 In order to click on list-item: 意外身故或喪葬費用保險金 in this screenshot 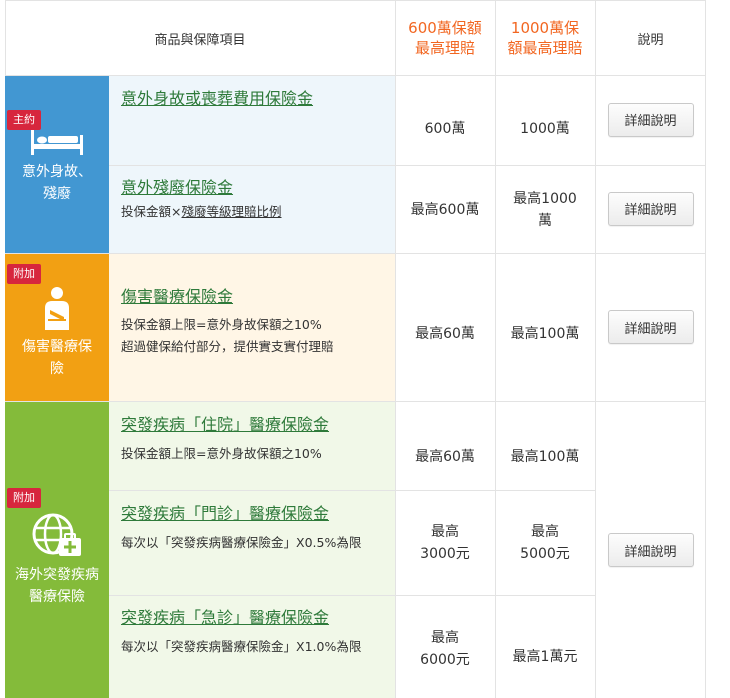, I will do `click(252, 120)`.